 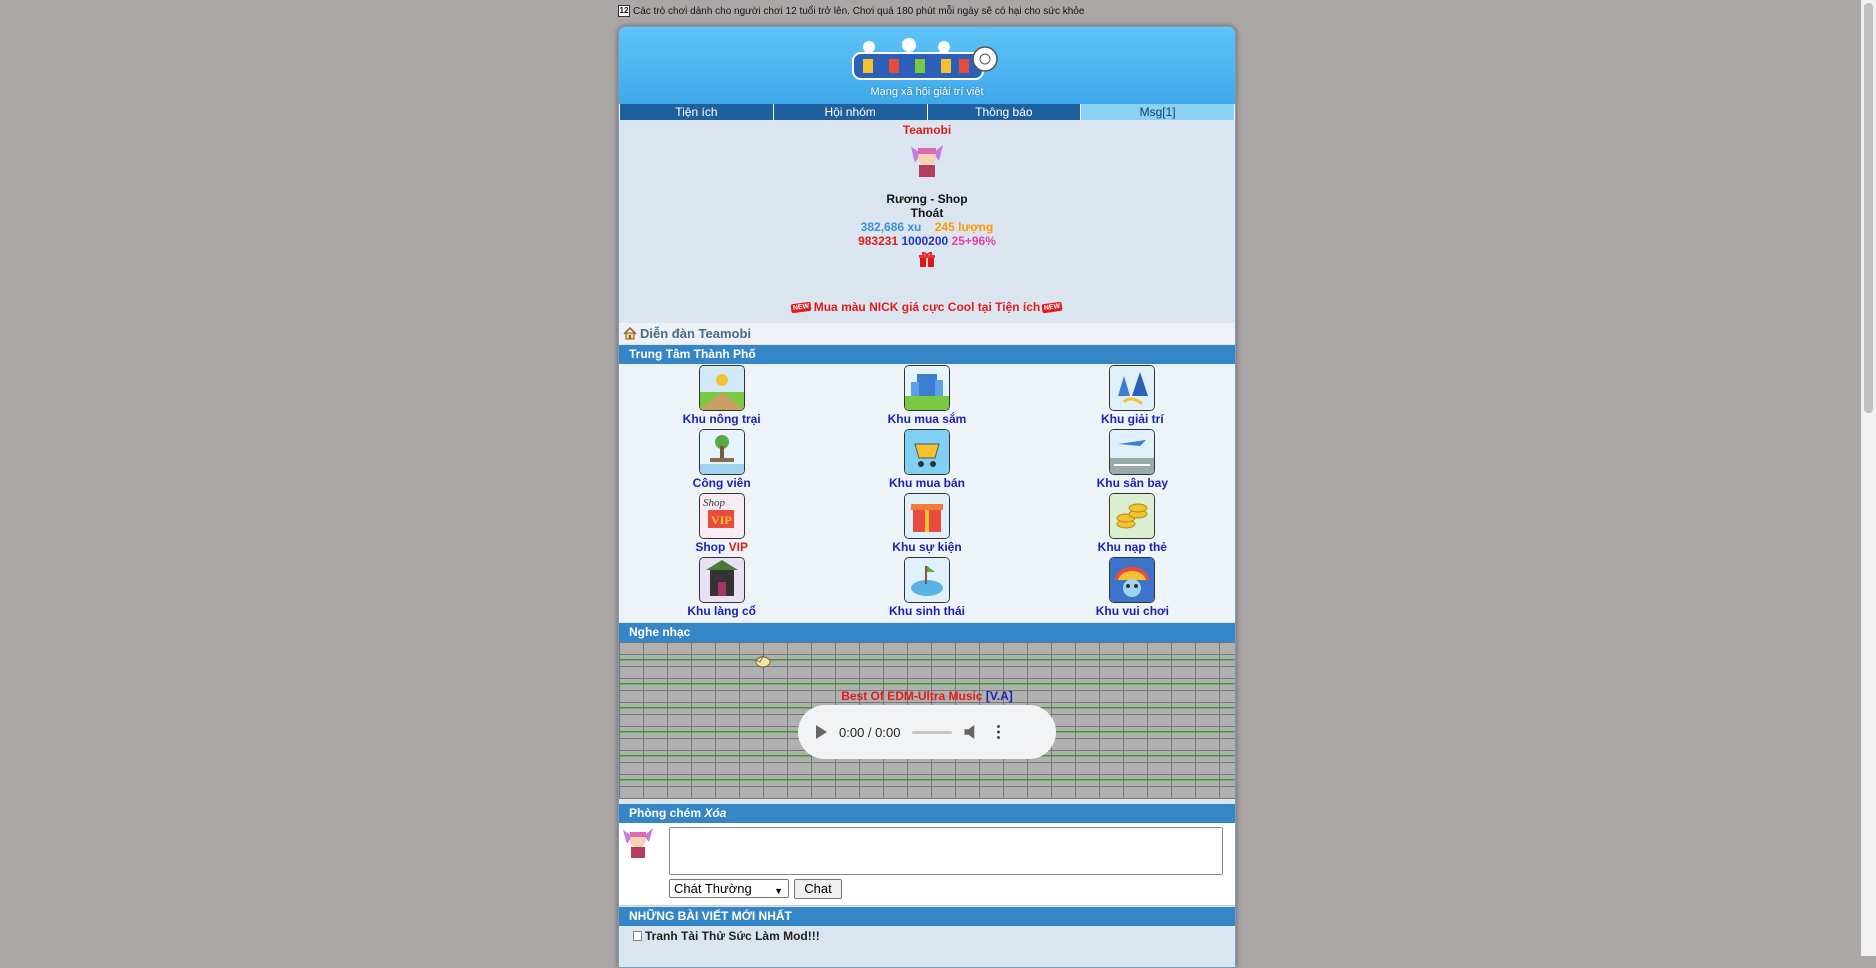 I want to click on logout-link: Thoát, so click(x=927, y=213).